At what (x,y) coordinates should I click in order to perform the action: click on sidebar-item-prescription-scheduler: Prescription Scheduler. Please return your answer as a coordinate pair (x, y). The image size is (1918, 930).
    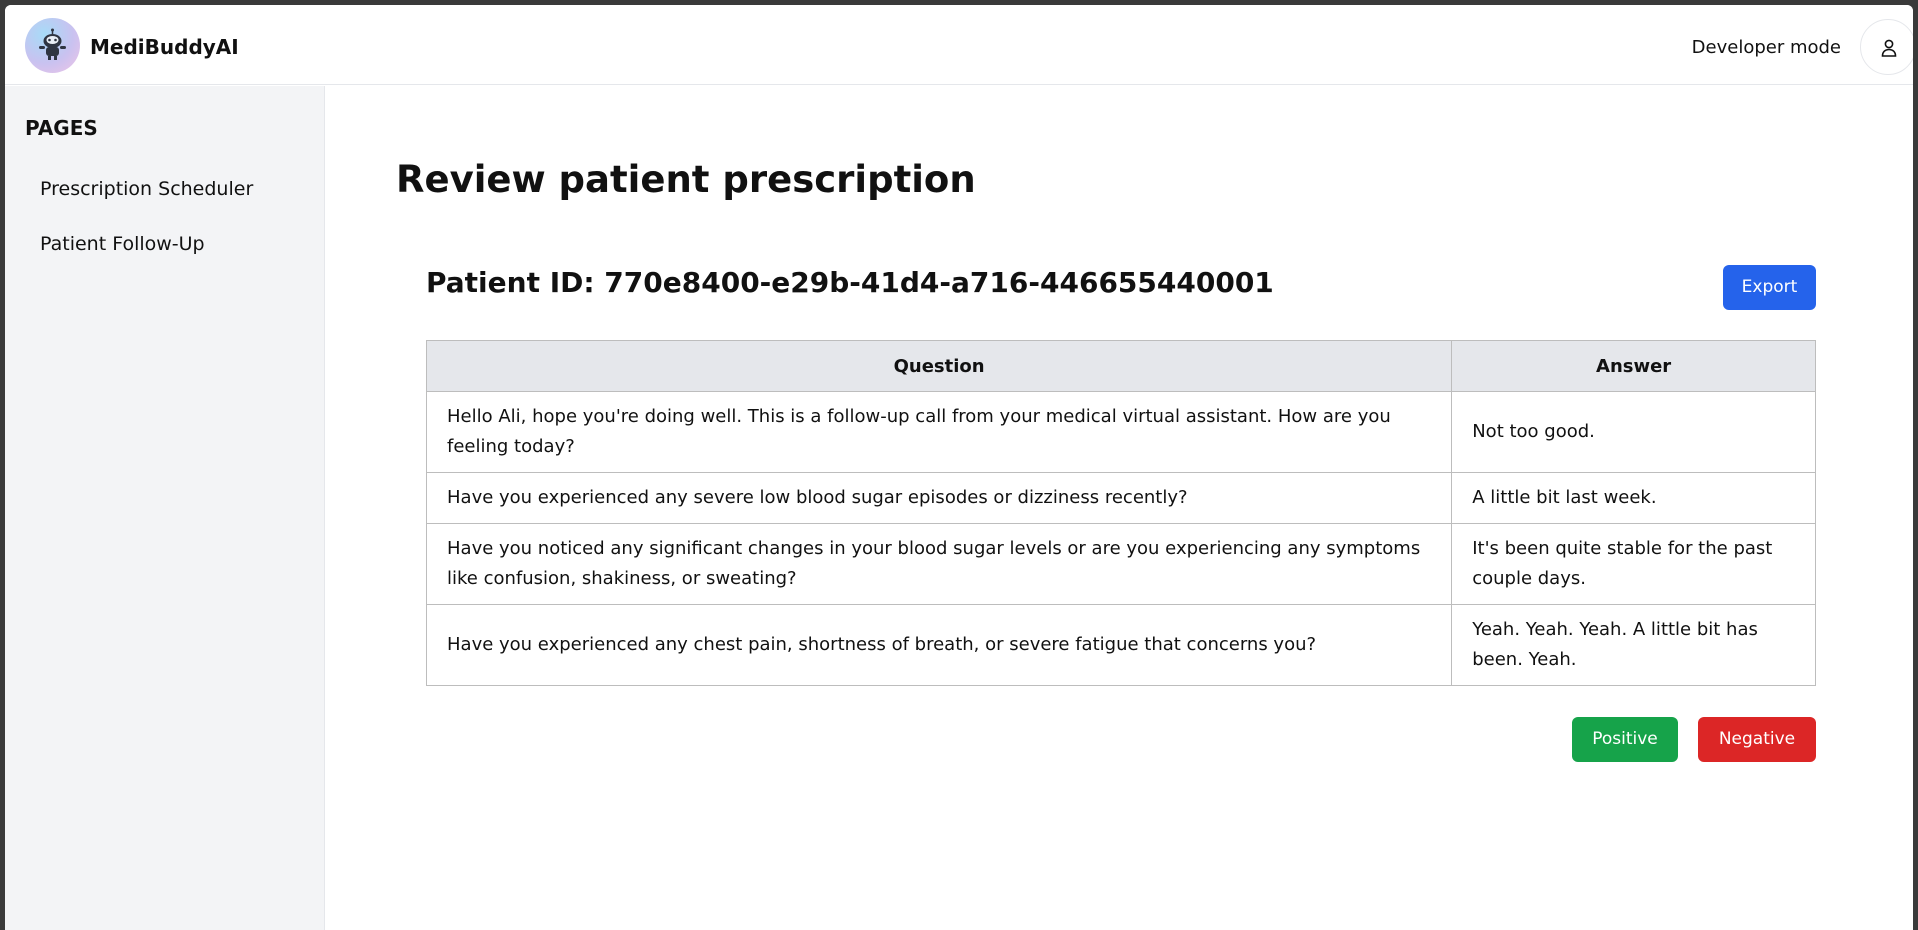
    Looking at the image, I should click on (146, 189).